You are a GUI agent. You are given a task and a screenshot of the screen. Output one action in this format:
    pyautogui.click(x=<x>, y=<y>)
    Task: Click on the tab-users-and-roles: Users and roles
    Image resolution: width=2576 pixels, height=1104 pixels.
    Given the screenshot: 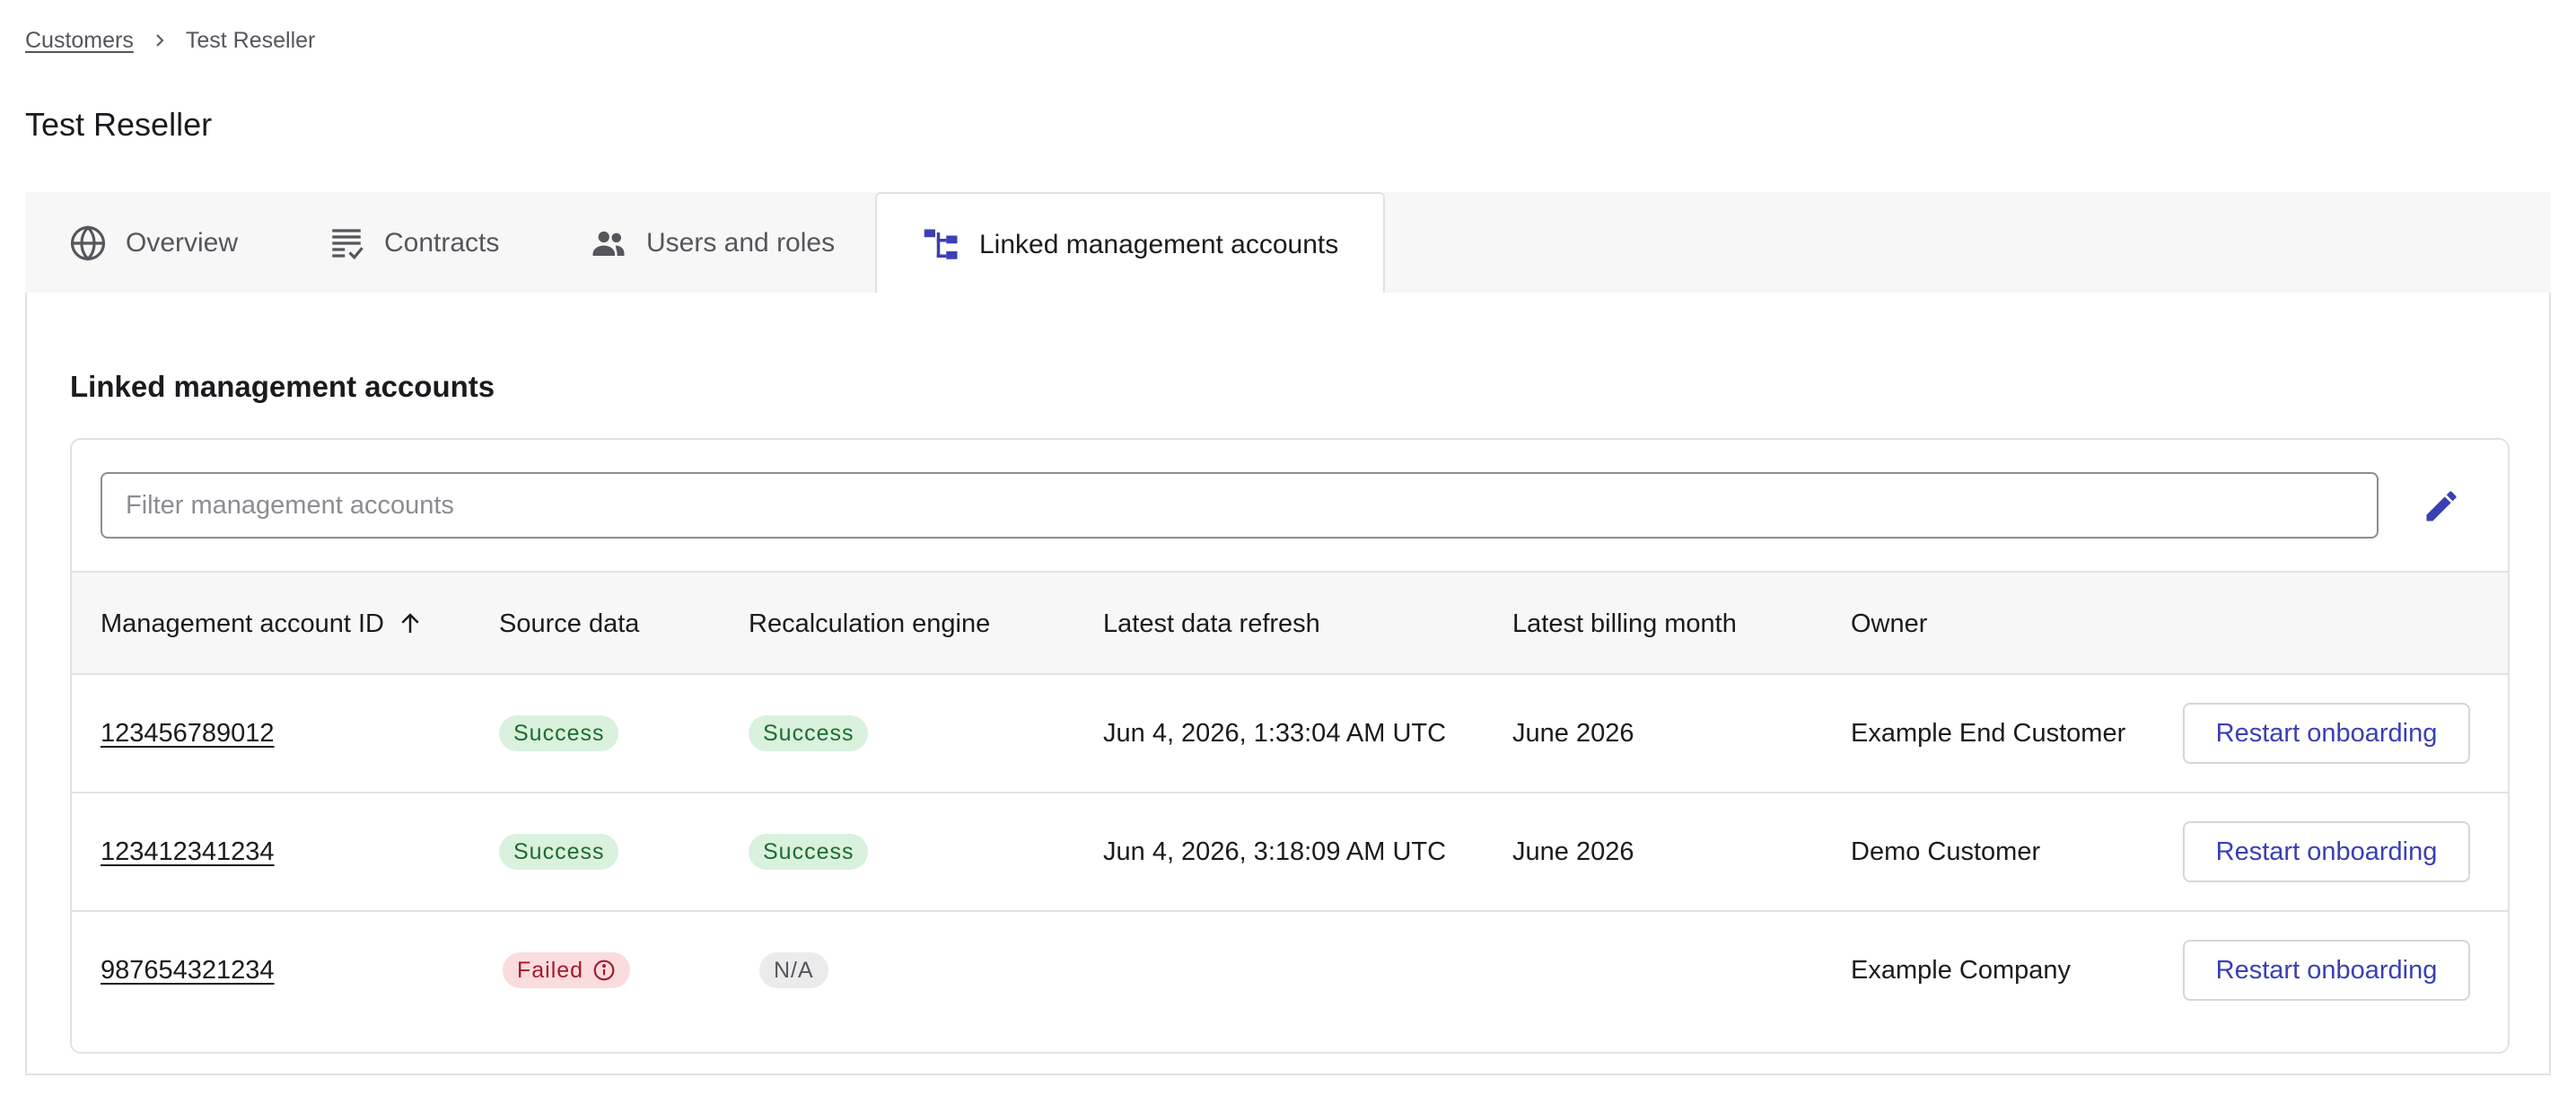 What is the action you would take?
    pyautogui.click(x=712, y=243)
    